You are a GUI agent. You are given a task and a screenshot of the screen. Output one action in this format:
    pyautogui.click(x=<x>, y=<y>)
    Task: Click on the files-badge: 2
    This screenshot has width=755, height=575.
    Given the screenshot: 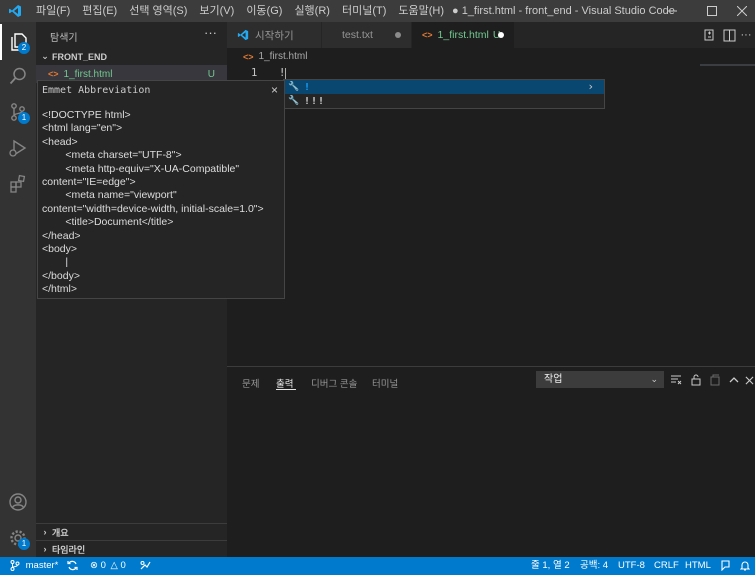 What is the action you would take?
    pyautogui.click(x=24, y=48)
    